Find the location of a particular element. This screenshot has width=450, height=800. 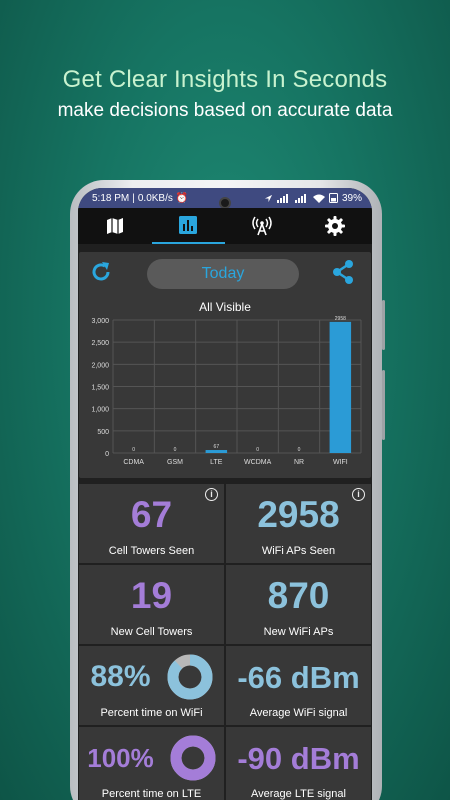

x-tick-label: WIFI is located at coordinates (340, 462).